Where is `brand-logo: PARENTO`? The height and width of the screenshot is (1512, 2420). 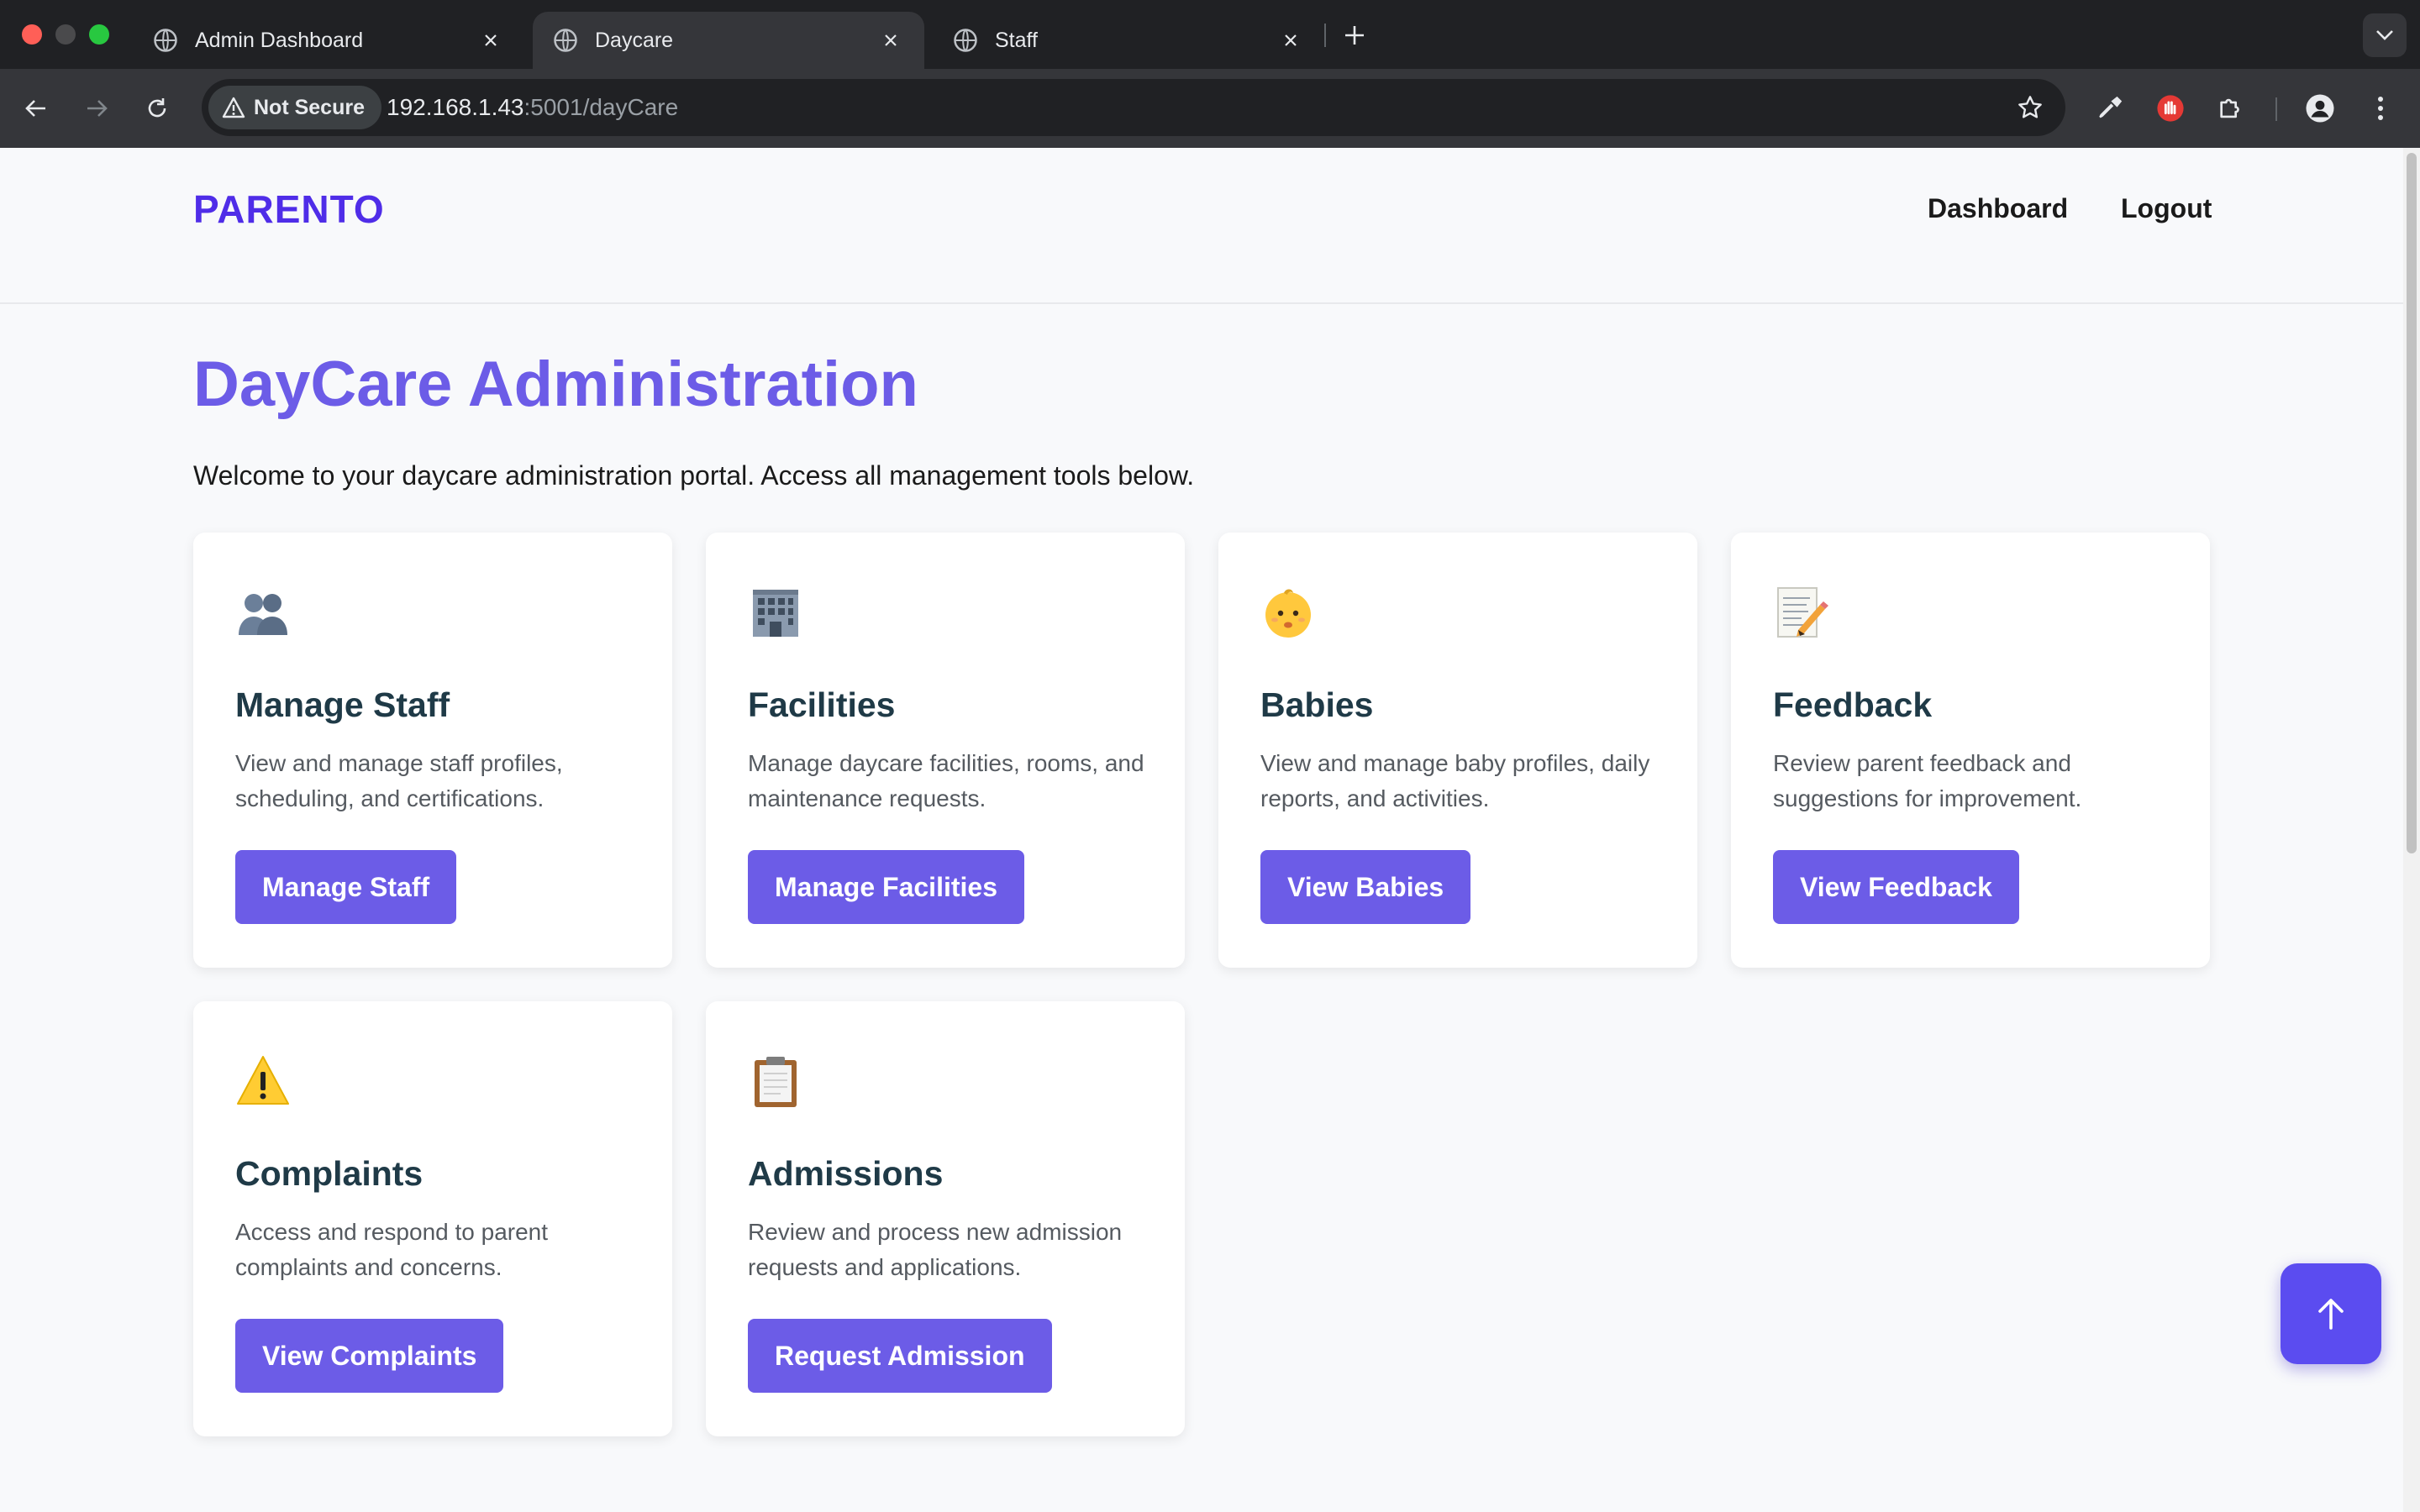 brand-logo: PARENTO is located at coordinates (289, 209).